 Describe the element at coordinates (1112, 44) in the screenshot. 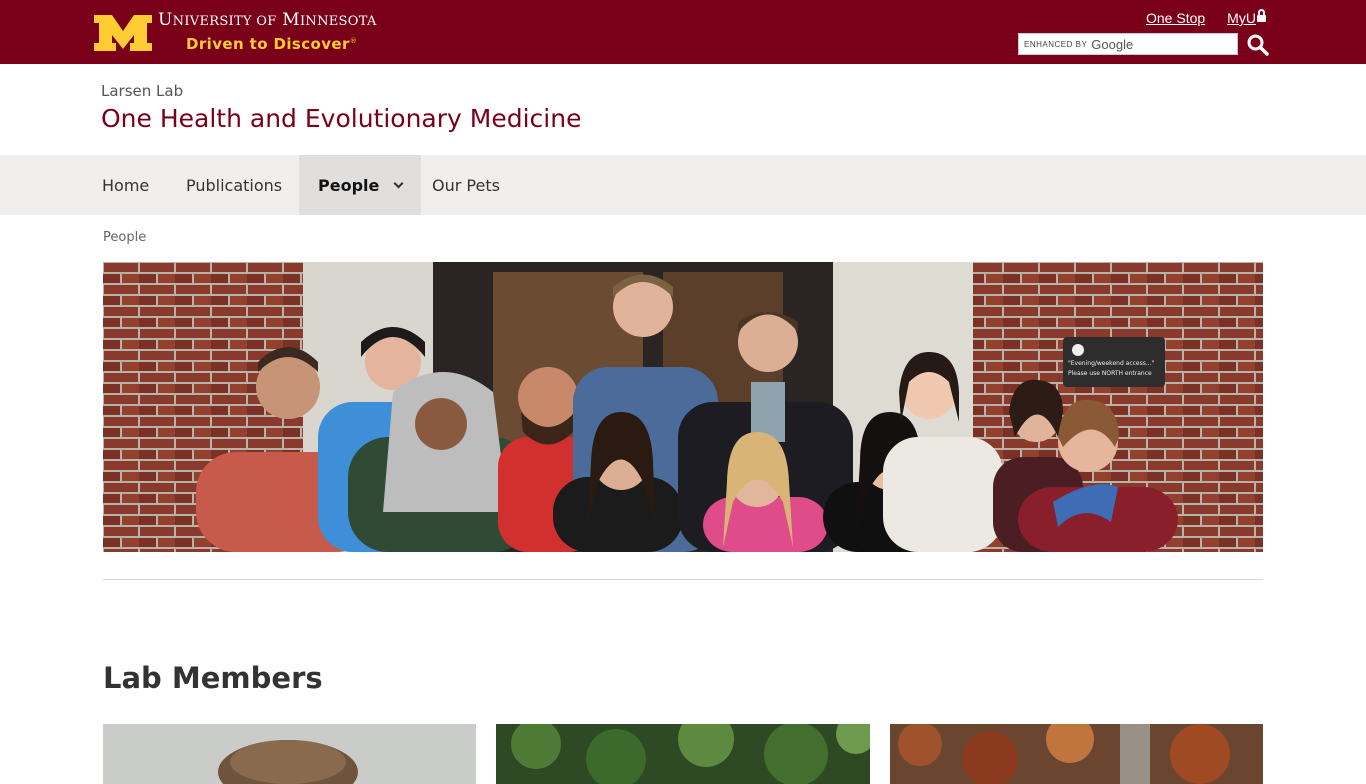

I see `google-label: Google` at that location.